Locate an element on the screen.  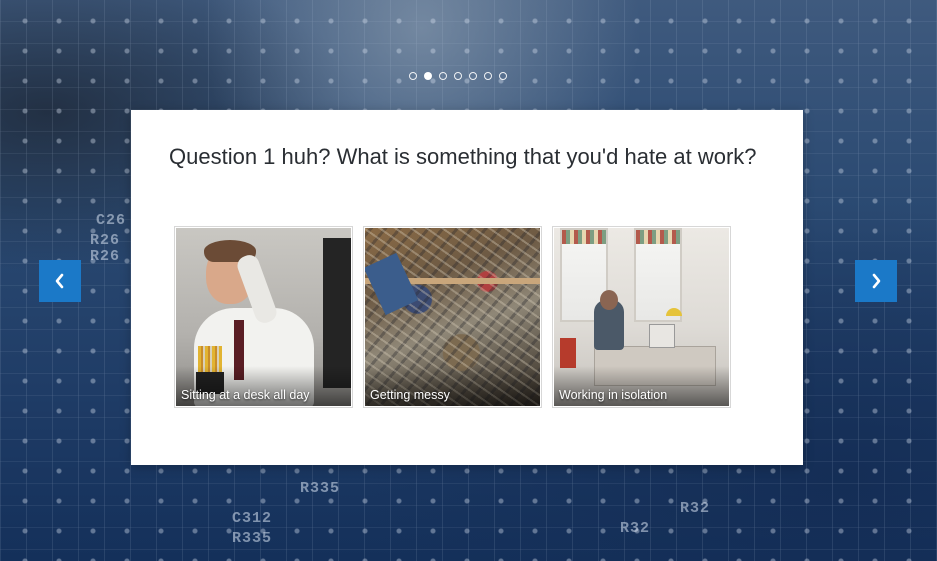
answer-option-messy: Getting messy is located at coordinates (452, 317).